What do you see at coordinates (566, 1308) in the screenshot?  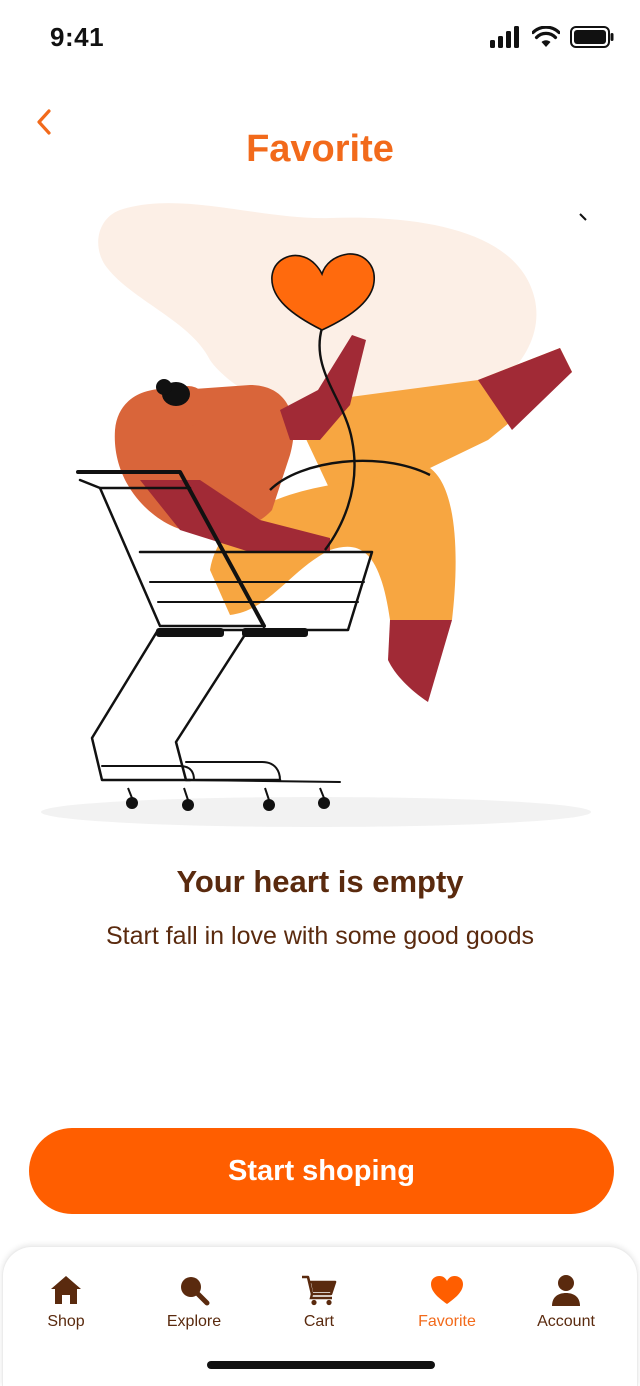 I see `tab-account: Account` at bounding box center [566, 1308].